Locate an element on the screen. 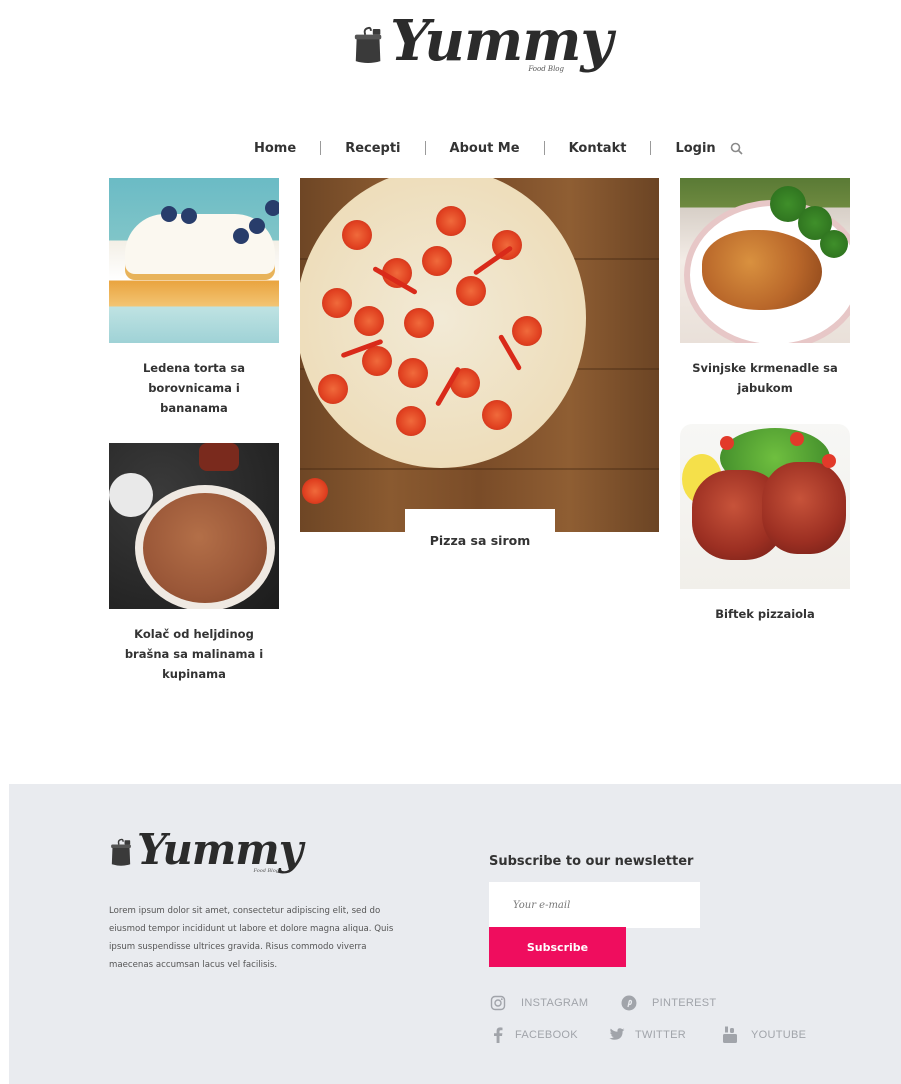  social-label: PINTEREST is located at coordinates (684, 1003).